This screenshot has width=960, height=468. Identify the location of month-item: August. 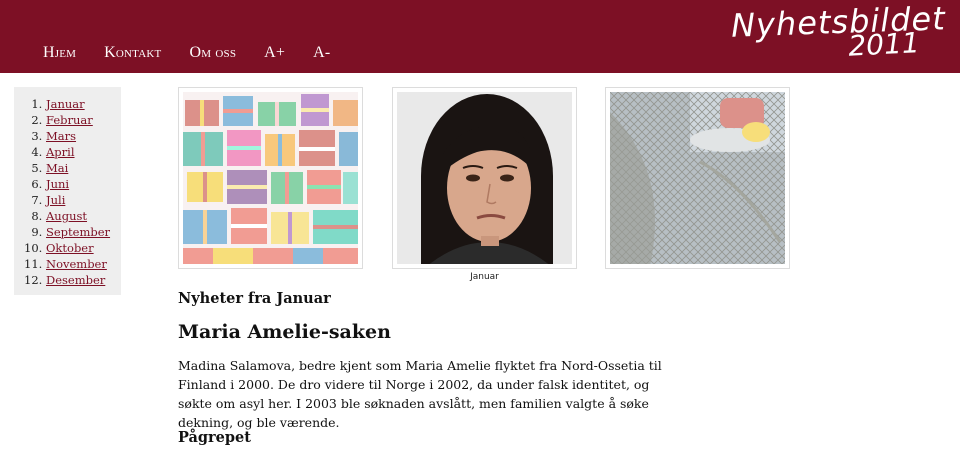
(83, 216).